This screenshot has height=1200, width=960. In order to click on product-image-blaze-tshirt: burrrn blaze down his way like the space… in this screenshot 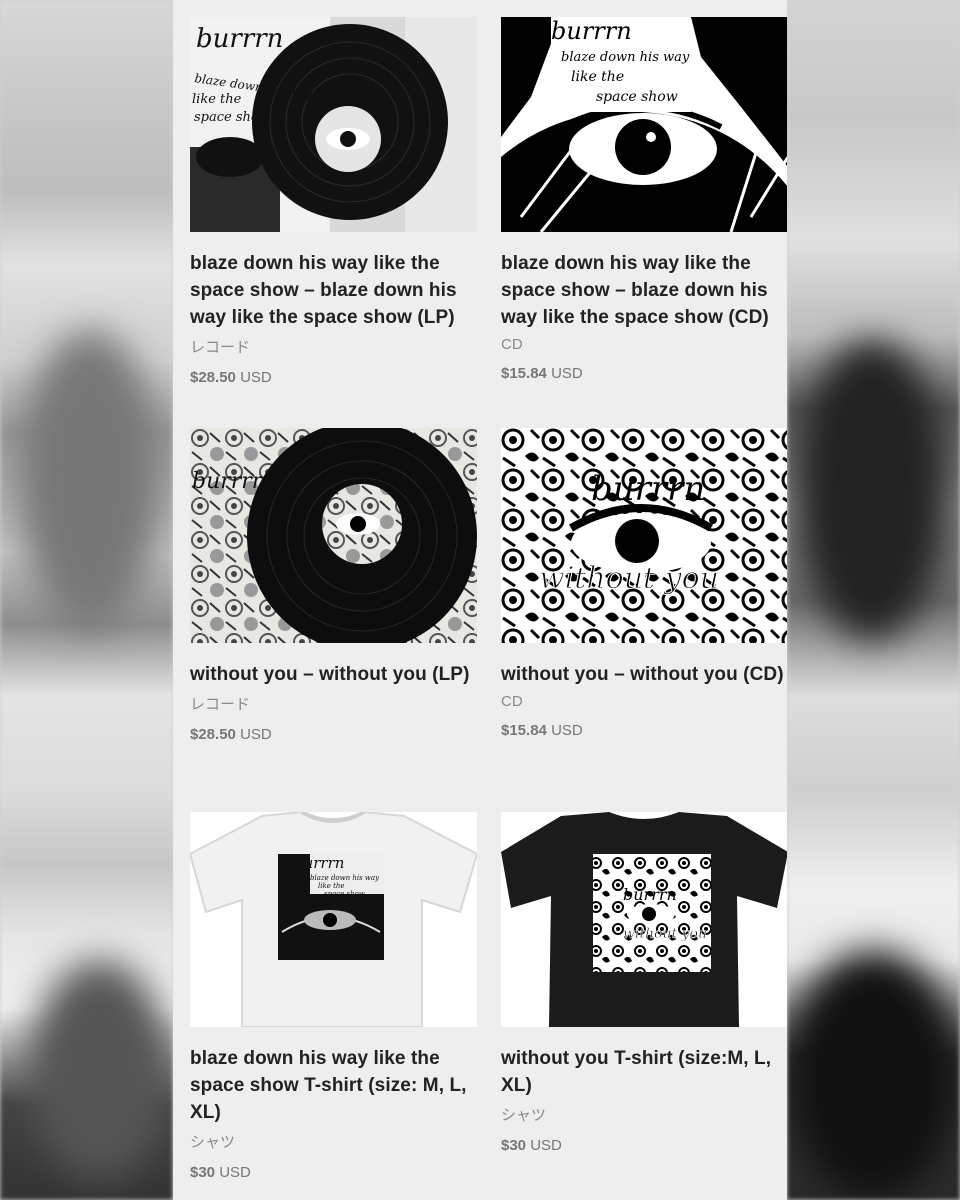, I will do `click(333, 919)`.